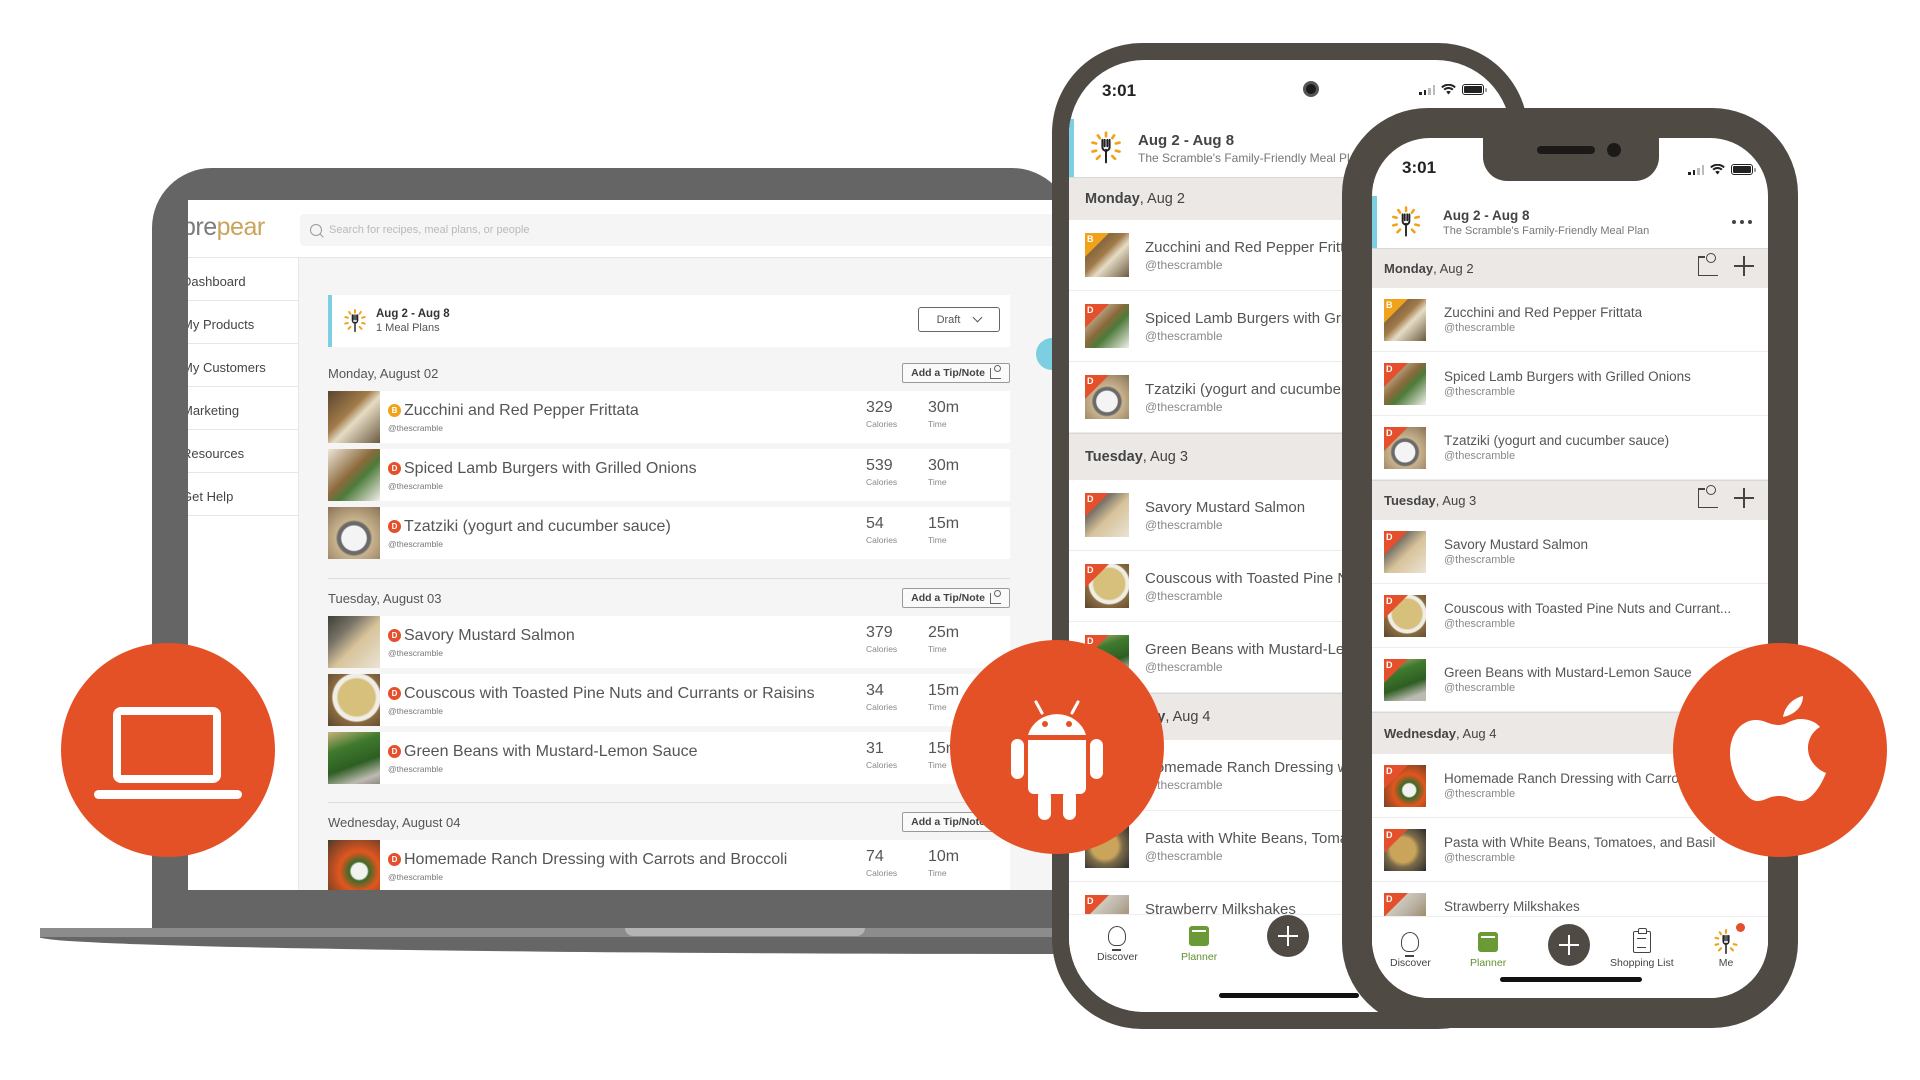  Describe the element at coordinates (243, 494) in the screenshot. I see `sidebar-item-get-help: Get Help` at that location.